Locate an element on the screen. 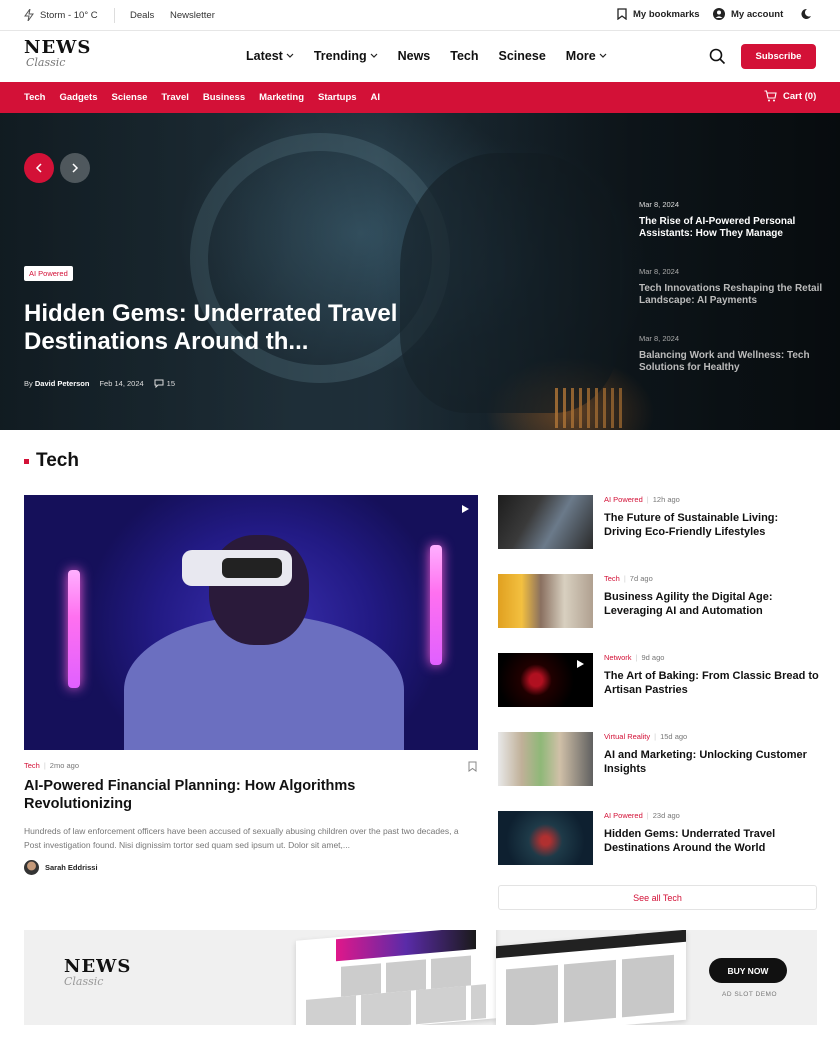  nav-scinese: Scinese is located at coordinates (522, 56).